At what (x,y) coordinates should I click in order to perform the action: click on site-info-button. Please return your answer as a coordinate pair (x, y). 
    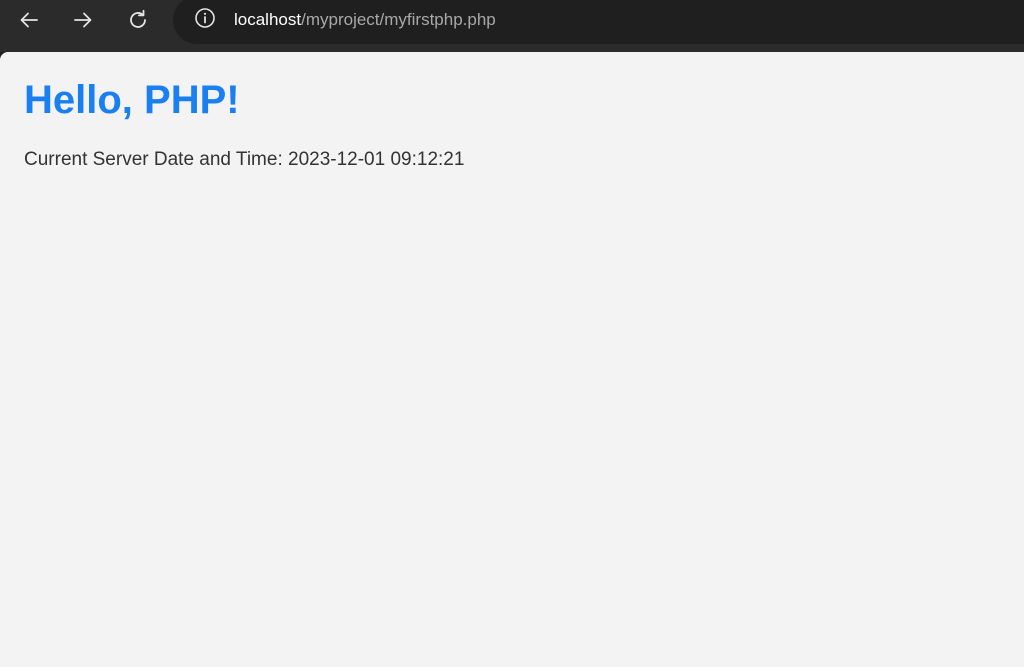
    Looking at the image, I should click on (205, 20).